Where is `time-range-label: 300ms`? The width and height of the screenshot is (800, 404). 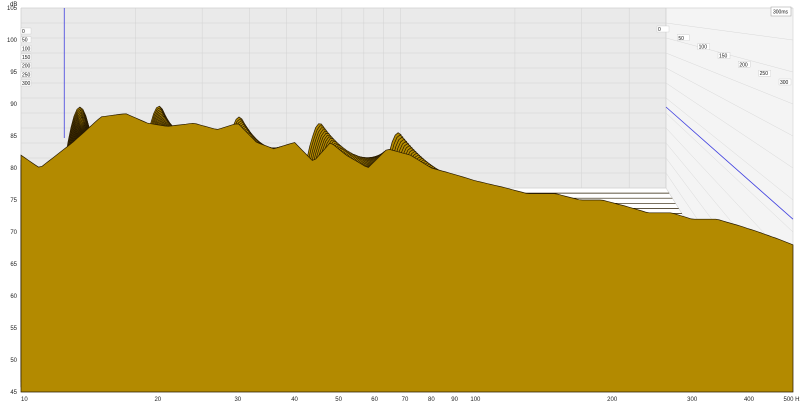 time-range-label: 300ms is located at coordinates (781, 13).